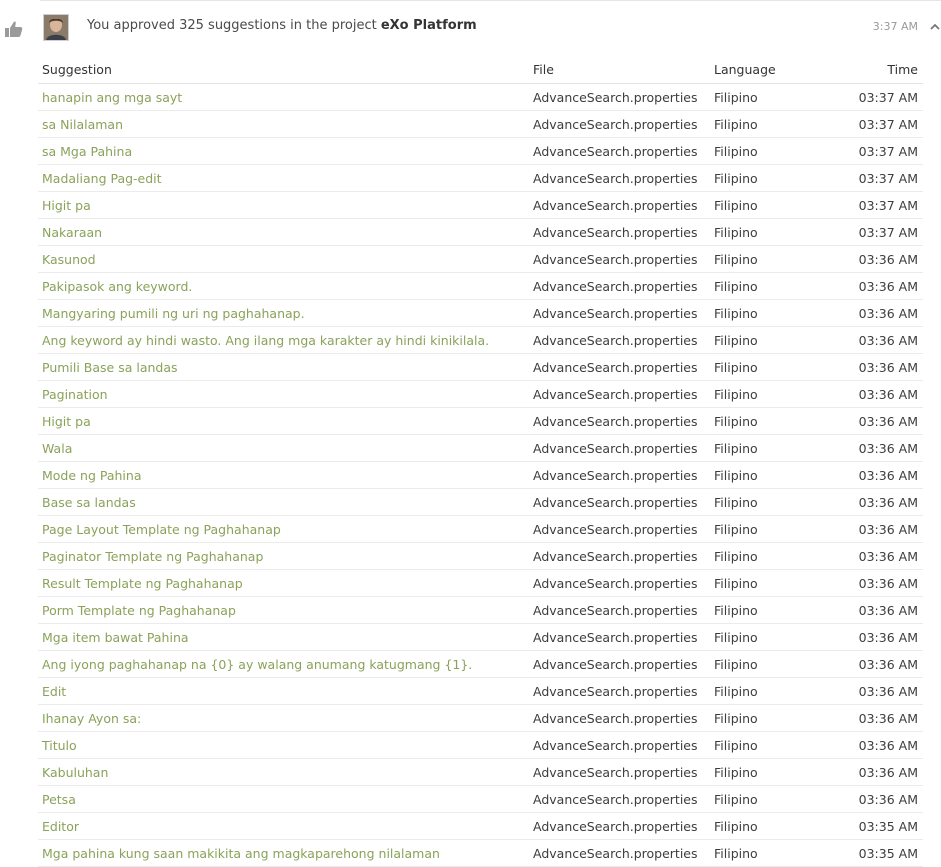 The image size is (941, 867). I want to click on suggestion-link: sa Nilalaman, so click(283, 124).